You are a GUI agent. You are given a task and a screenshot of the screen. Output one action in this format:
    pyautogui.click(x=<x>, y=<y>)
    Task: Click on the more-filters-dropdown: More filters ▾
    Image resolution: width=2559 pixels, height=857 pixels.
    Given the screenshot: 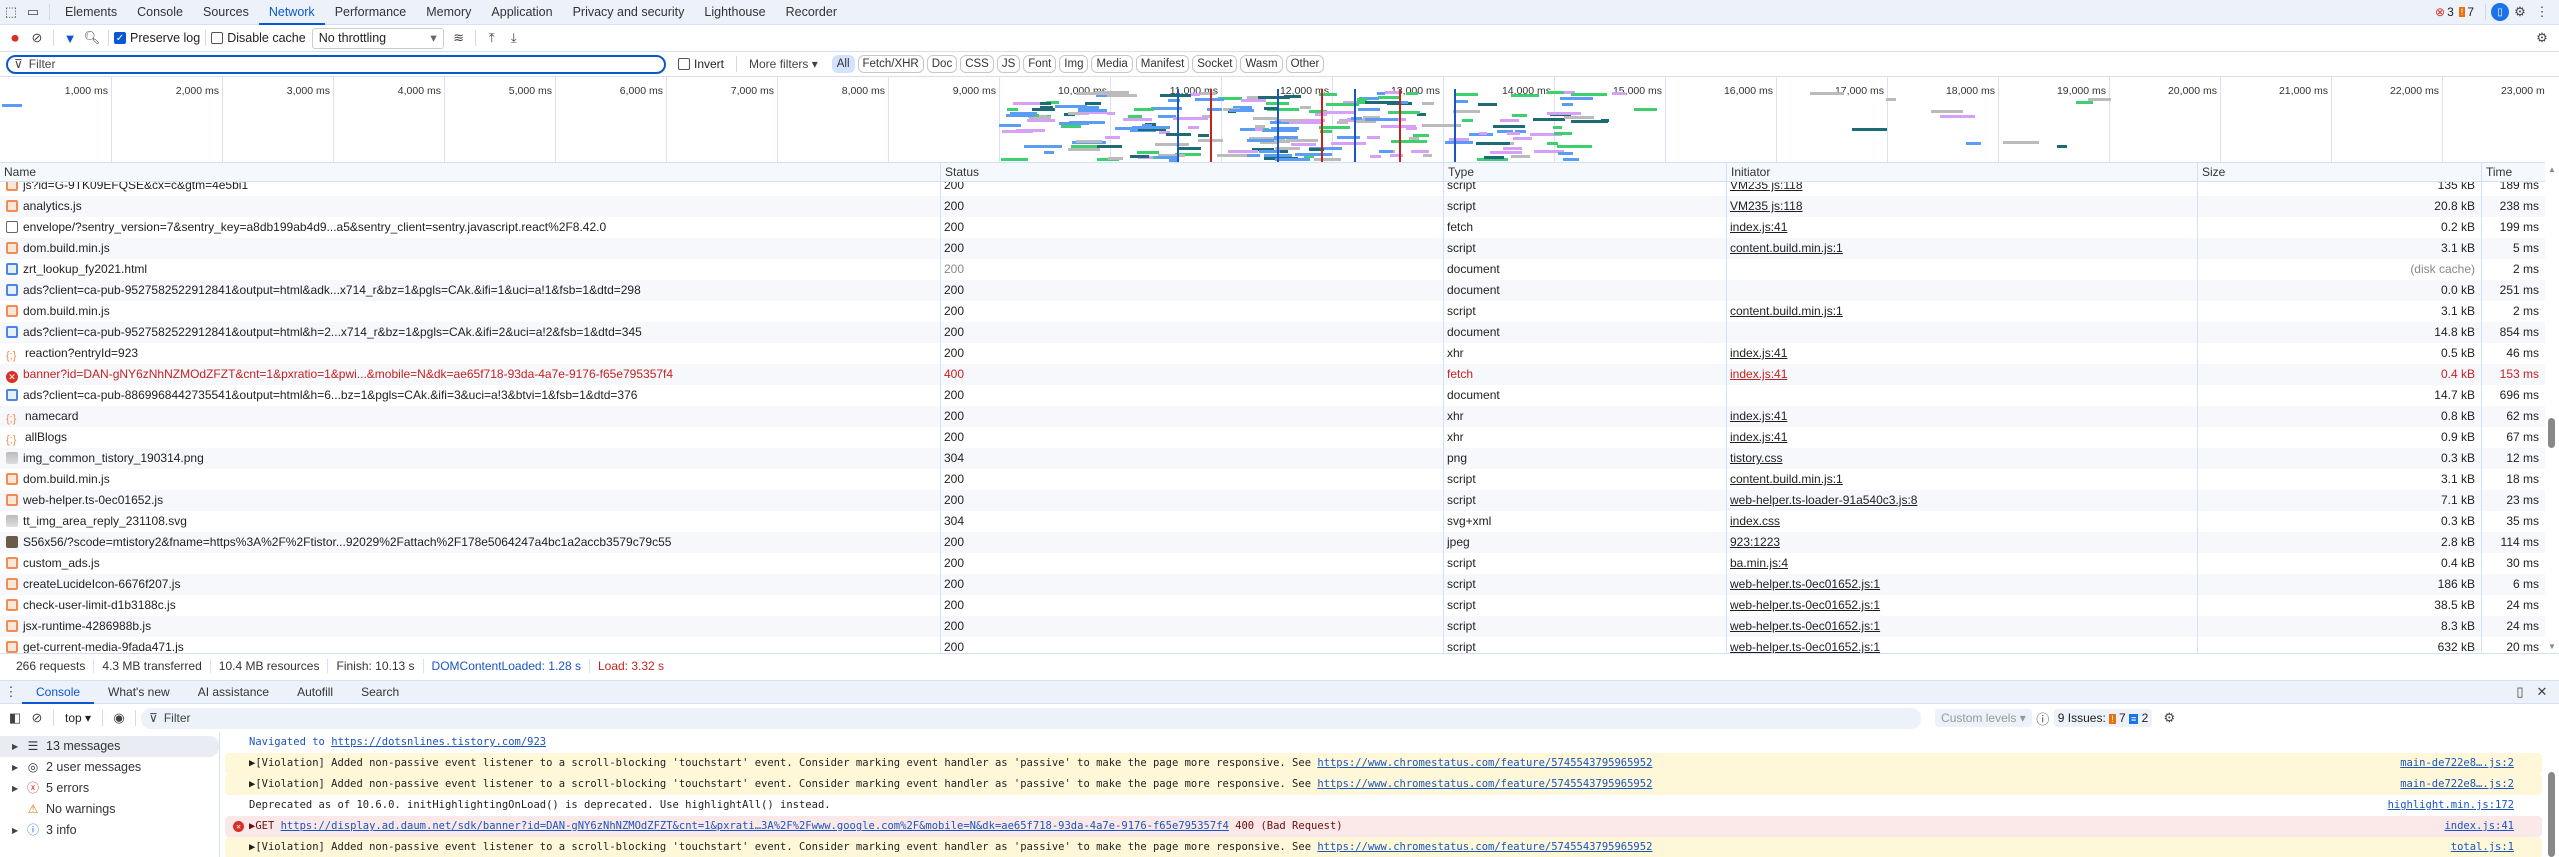 What is the action you would take?
    pyautogui.click(x=783, y=64)
    